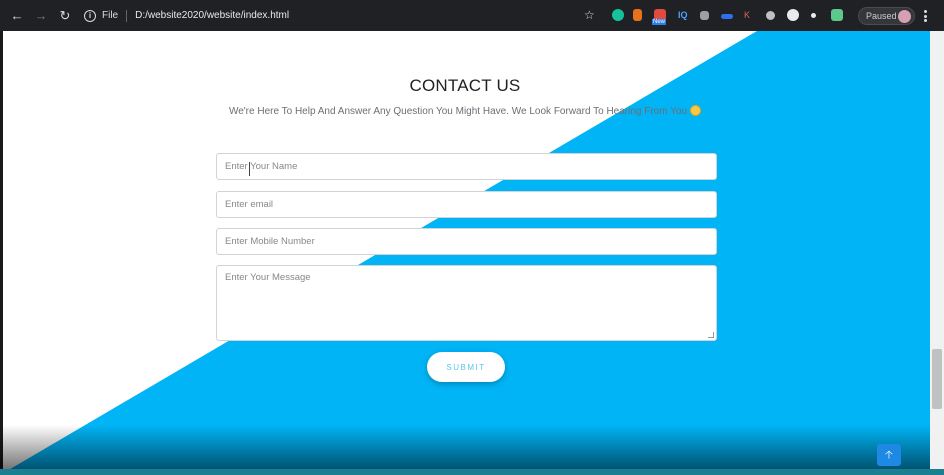 The image size is (944, 475). I want to click on back-icon: ←, so click(17, 16).